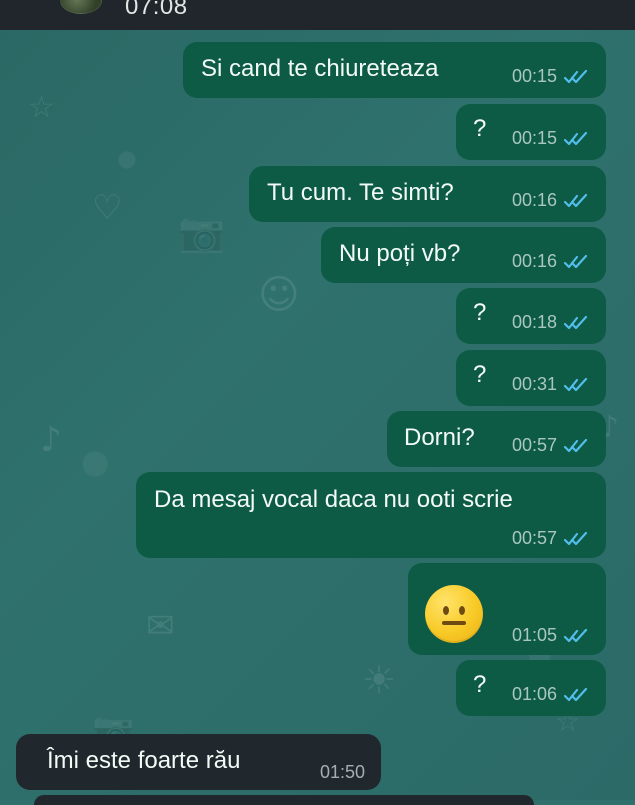 Image resolution: width=635 pixels, height=805 pixels. What do you see at coordinates (333, 499) in the screenshot?
I see `message-text: Da mesaj vocal daca nu ooti scrie` at bounding box center [333, 499].